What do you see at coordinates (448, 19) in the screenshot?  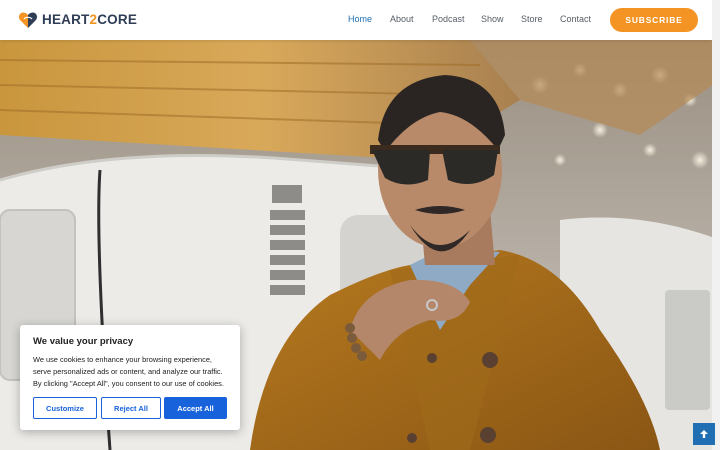 I see `nav-podcast: Podcast` at bounding box center [448, 19].